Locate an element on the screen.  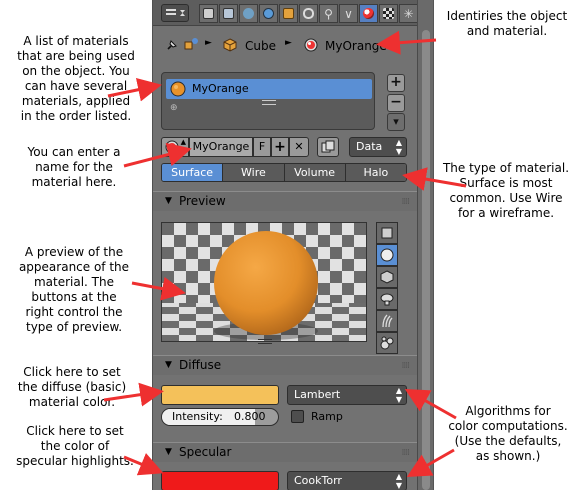
particles-context-icon: ✳ is located at coordinates (408, 13).